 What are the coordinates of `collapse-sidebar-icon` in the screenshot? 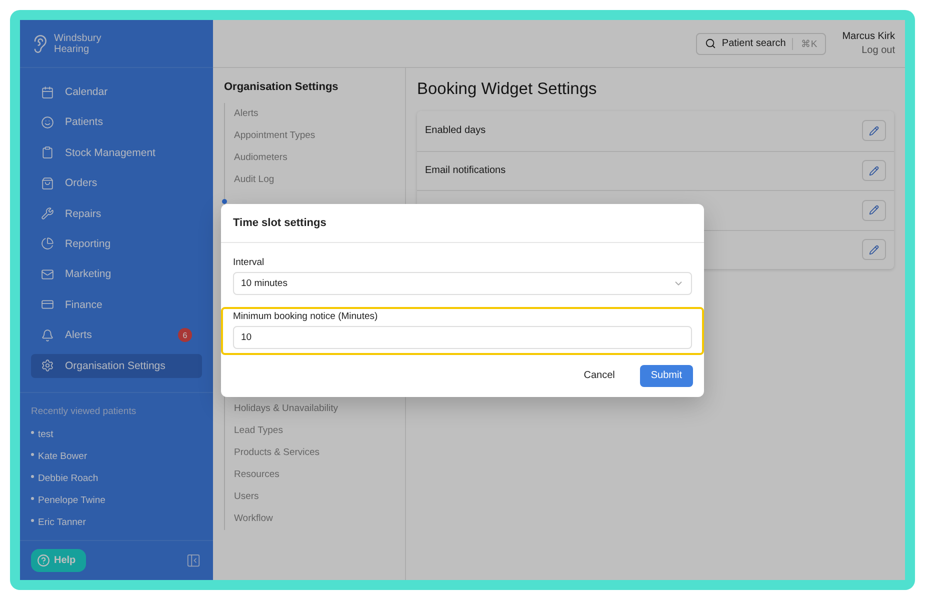 It's located at (193, 560).